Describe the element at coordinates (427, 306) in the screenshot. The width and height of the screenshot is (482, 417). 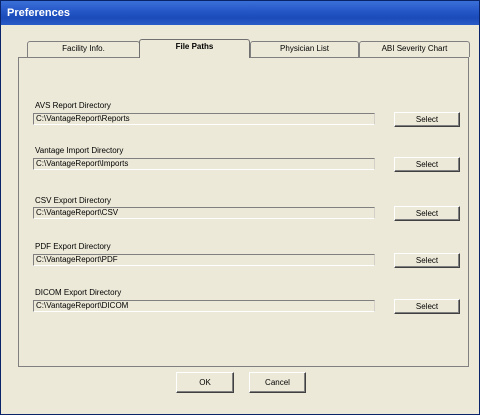
I see `dicom-export-select-button: Select` at that location.